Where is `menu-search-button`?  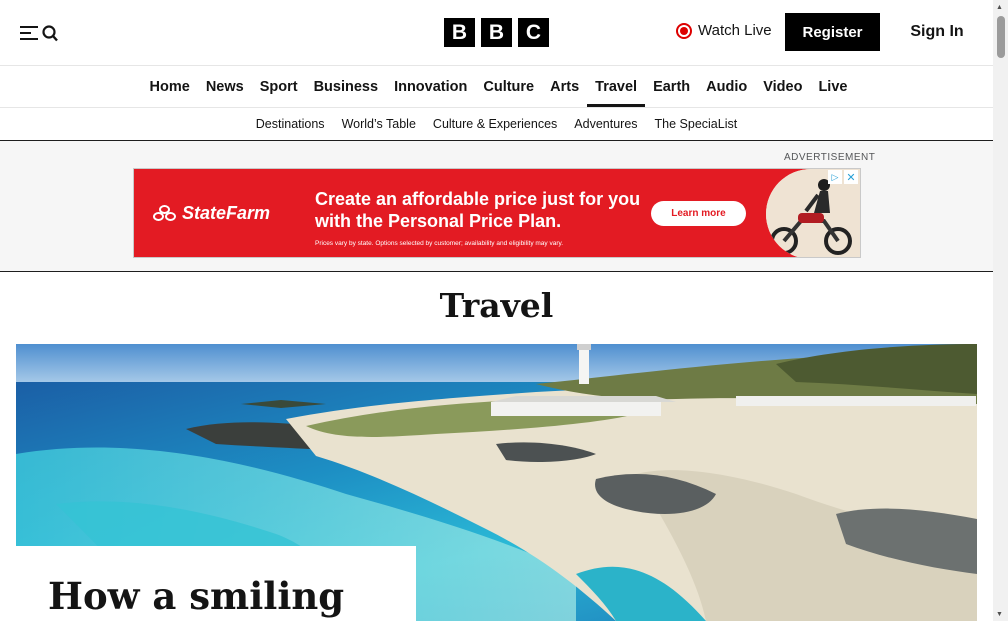
menu-search-button is located at coordinates (42, 33).